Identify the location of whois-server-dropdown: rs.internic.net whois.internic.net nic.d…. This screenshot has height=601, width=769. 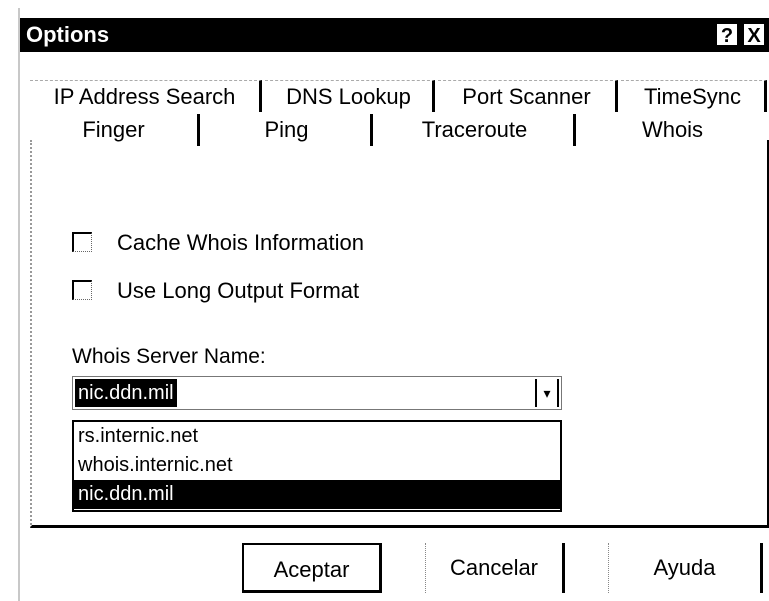
(317, 466).